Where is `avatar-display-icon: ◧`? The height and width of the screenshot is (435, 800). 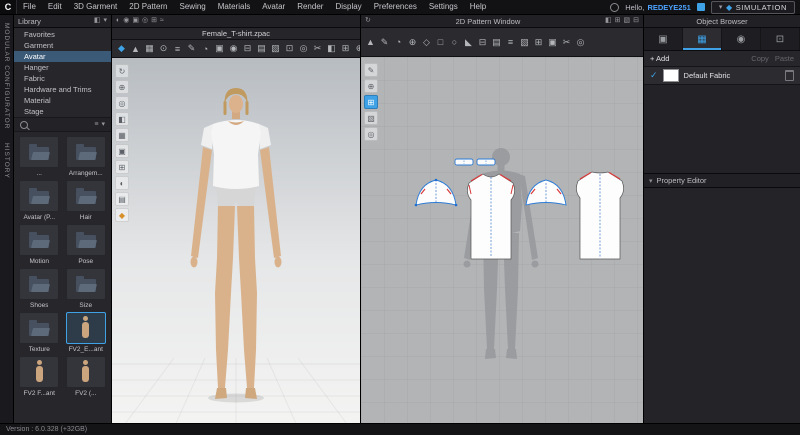
avatar-display-icon: ◧ is located at coordinates (331, 48).